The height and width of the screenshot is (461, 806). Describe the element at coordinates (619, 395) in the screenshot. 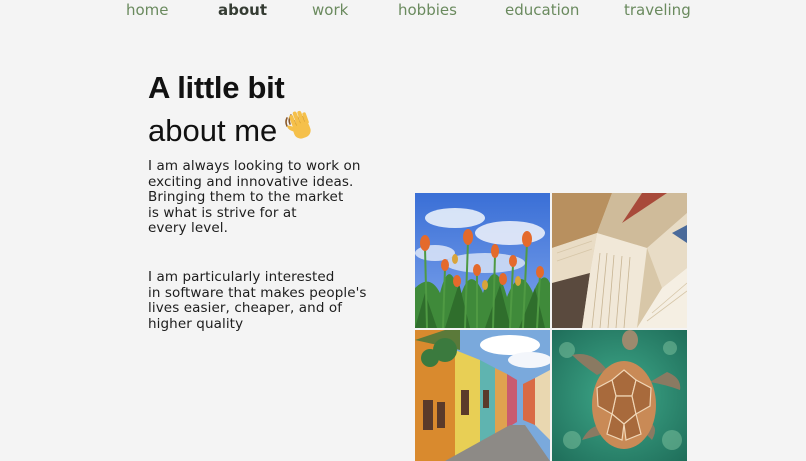

I see `sea-turtle-photo` at that location.